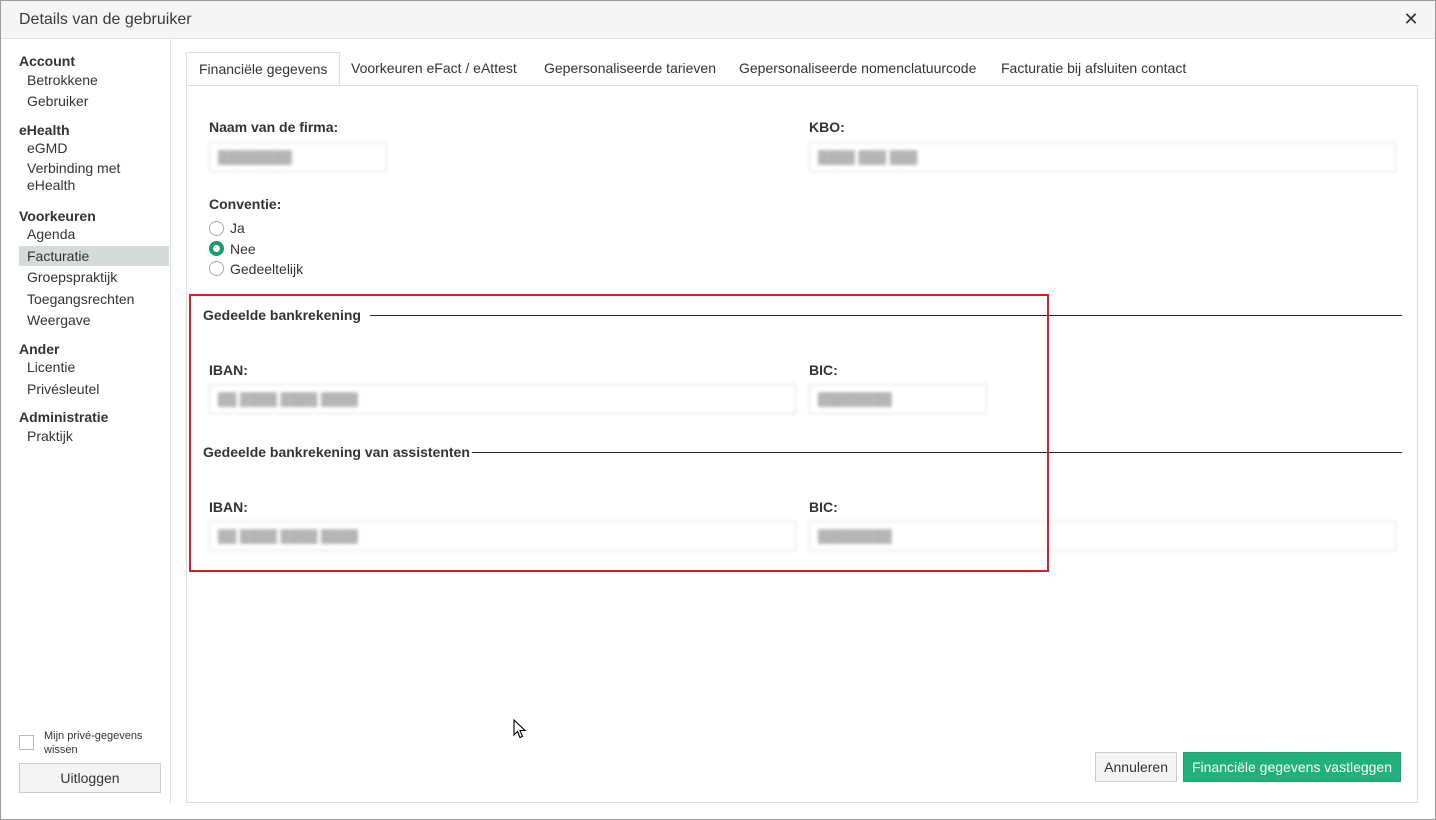 The image size is (1436, 820). Describe the element at coordinates (94, 256) in the screenshot. I see `sidebar-item-facturatie: Facturatie` at that location.